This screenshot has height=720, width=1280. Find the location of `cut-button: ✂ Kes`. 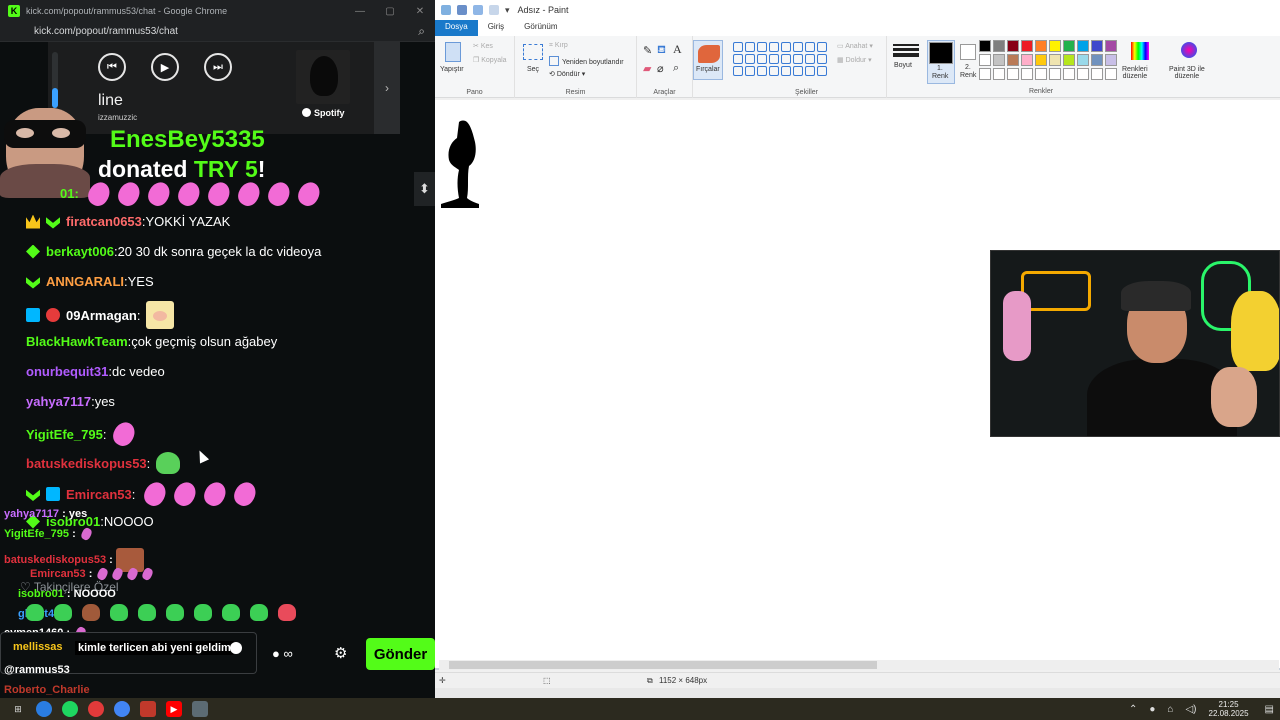

cut-button: ✂ Kes is located at coordinates (483, 46).